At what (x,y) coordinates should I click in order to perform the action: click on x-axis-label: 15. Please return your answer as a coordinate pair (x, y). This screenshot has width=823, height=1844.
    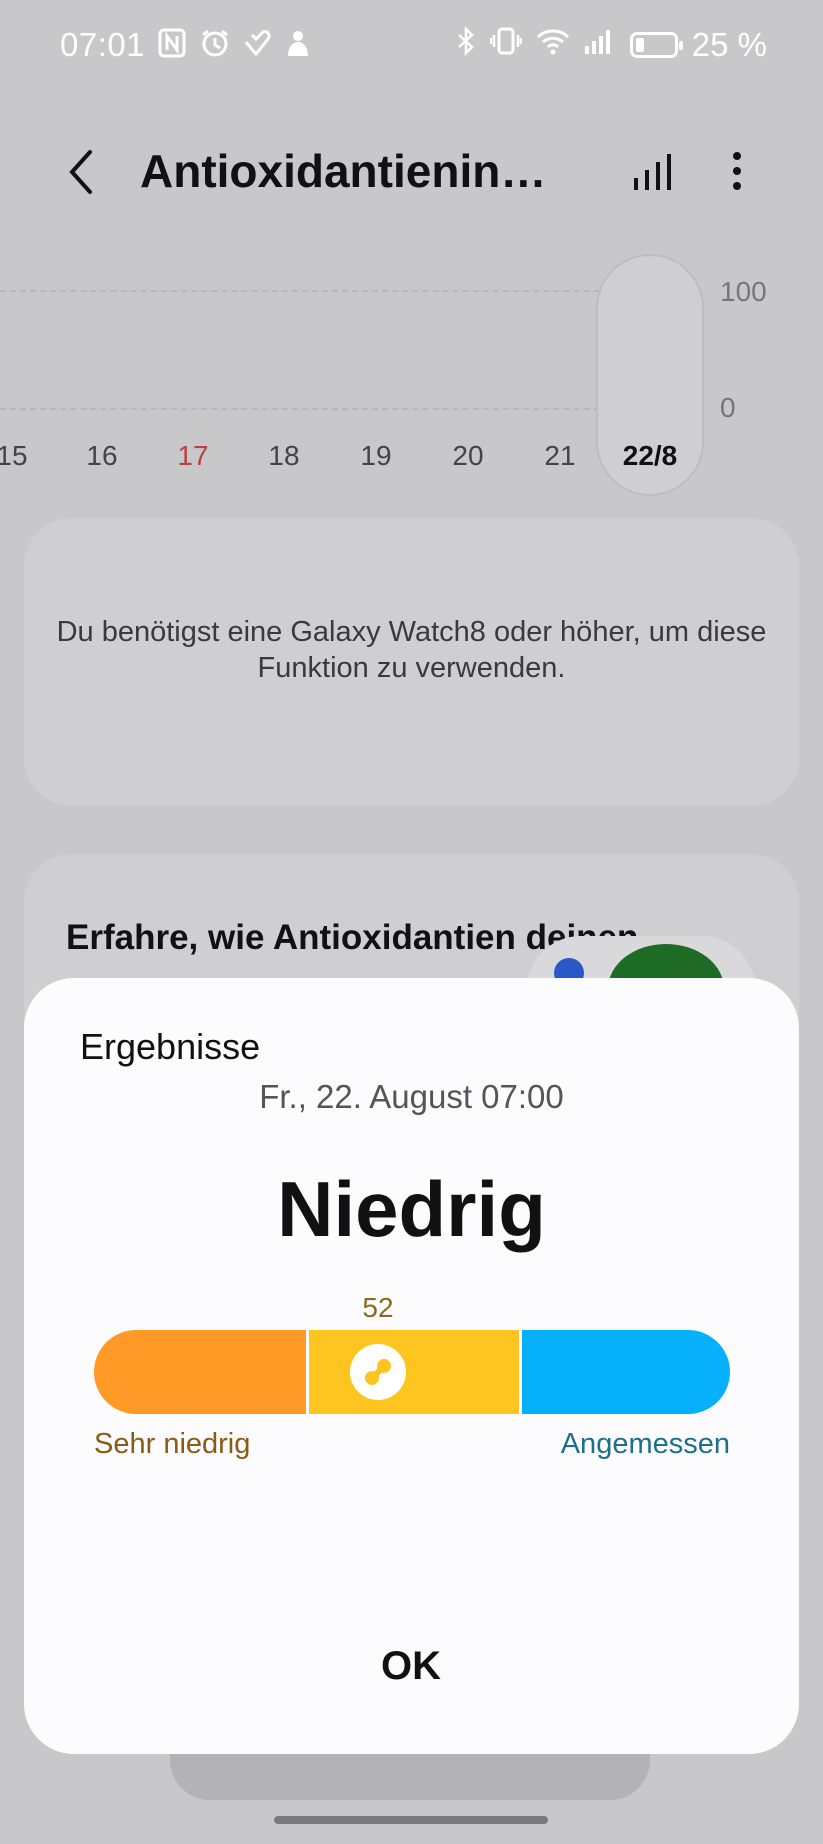
    Looking at the image, I should click on (21, 456).